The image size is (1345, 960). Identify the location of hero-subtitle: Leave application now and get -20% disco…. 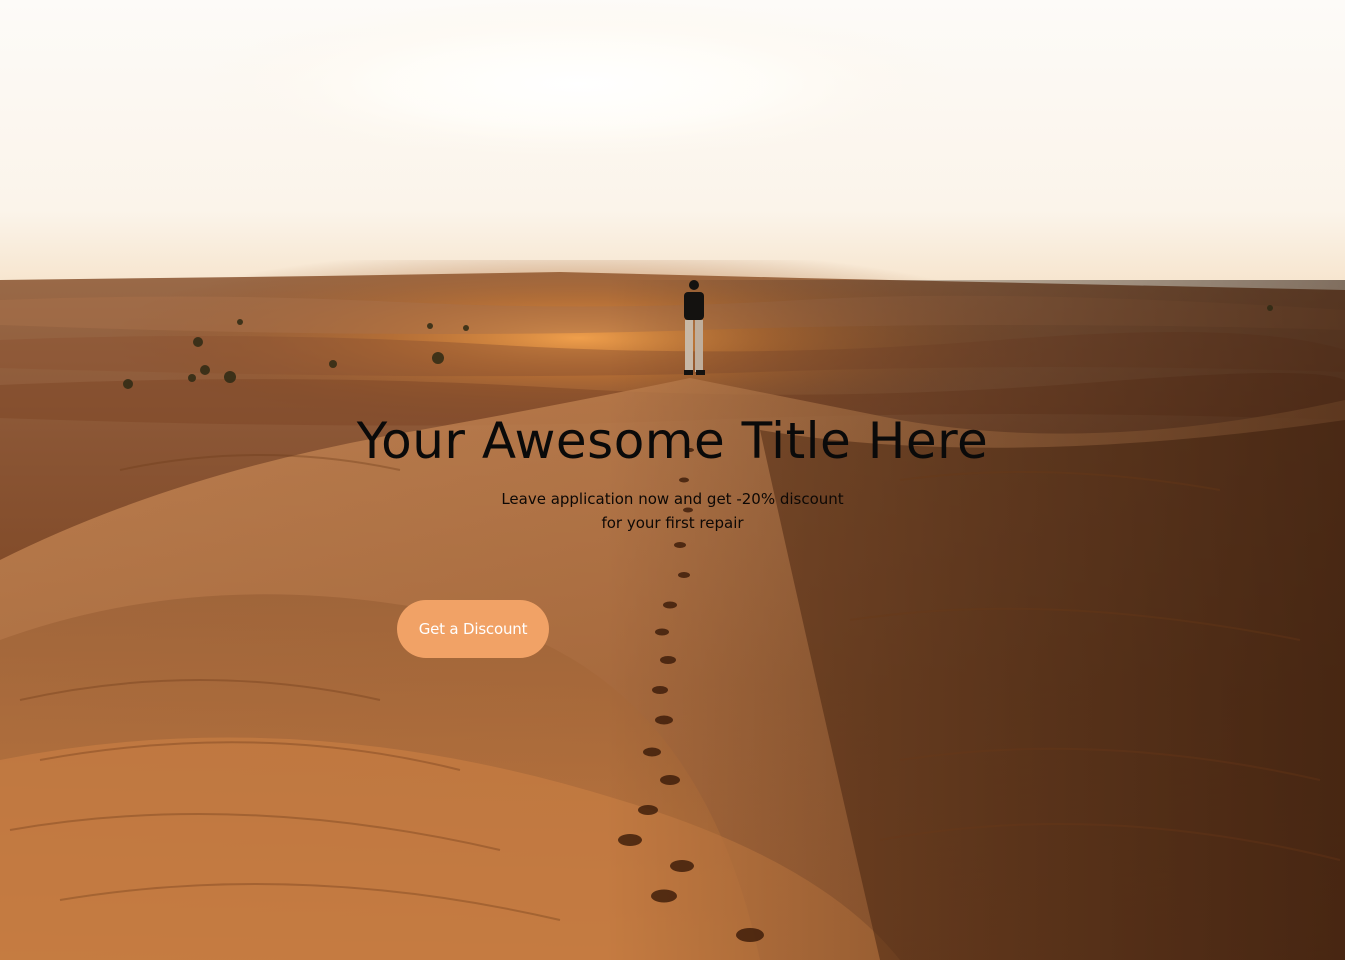
(672, 511).